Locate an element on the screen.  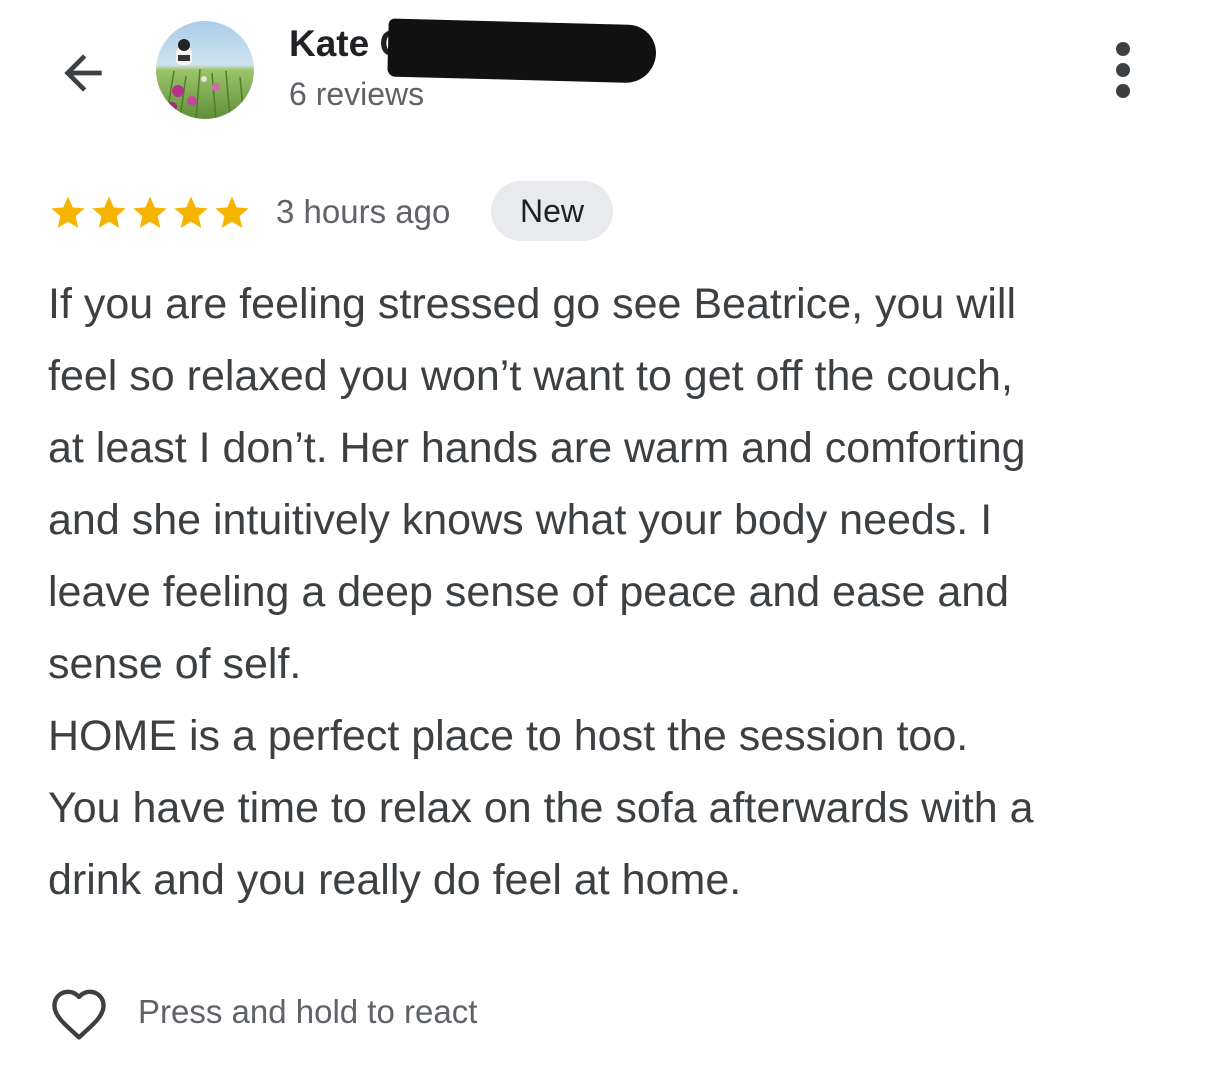
star-rating is located at coordinates (150, 213).